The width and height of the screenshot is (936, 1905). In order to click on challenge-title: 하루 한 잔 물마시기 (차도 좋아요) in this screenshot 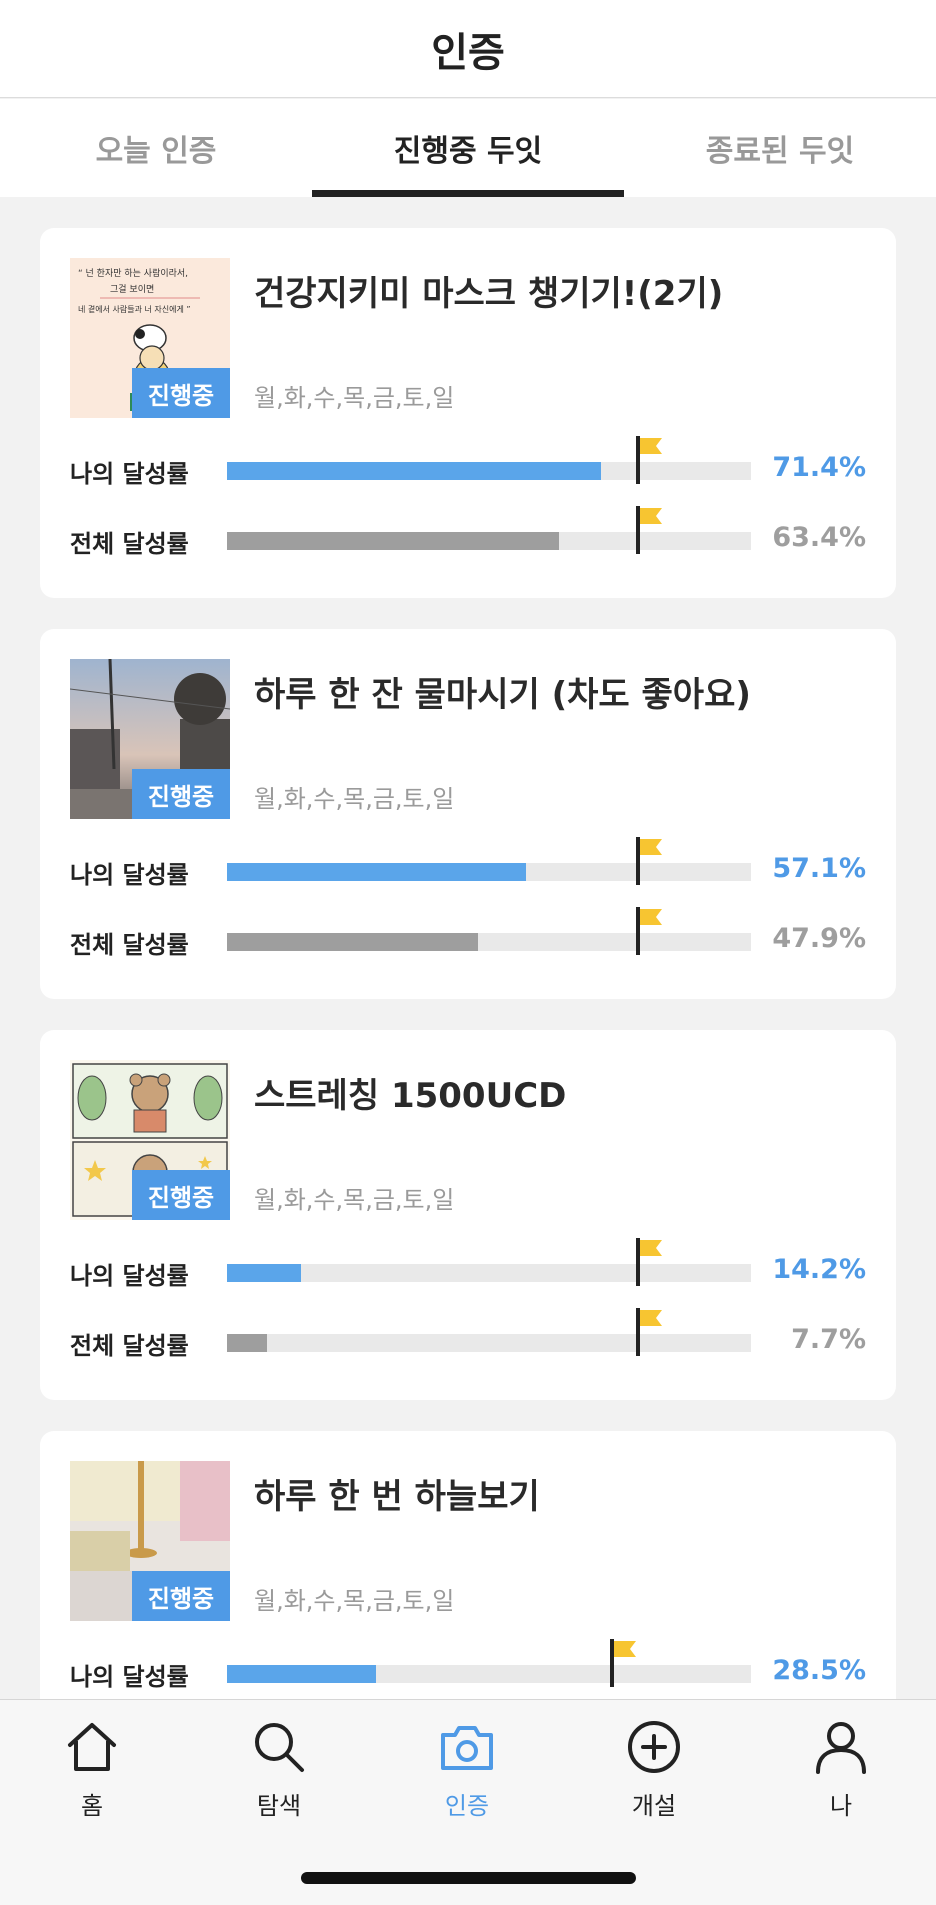, I will do `click(502, 695)`.